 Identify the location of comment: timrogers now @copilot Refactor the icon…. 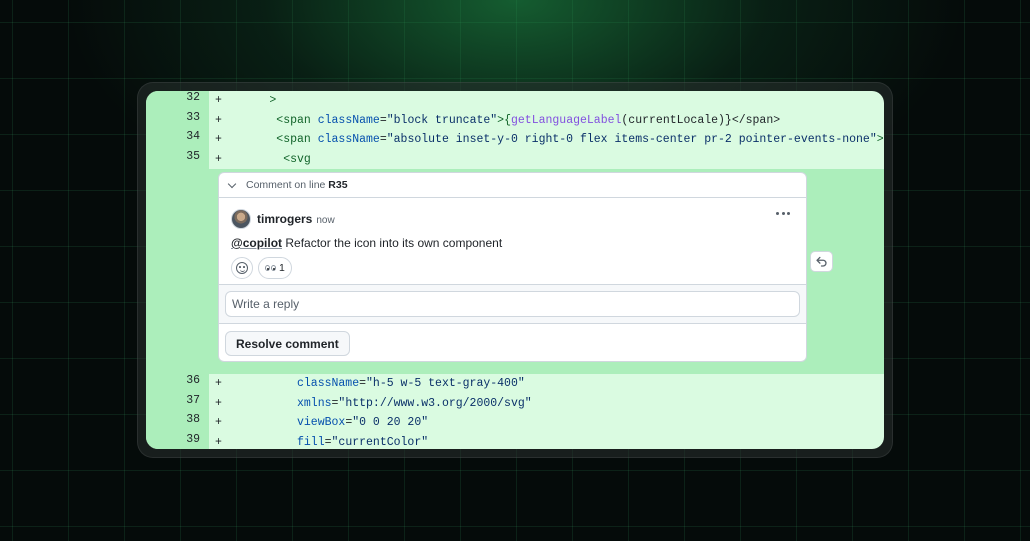
(512, 241).